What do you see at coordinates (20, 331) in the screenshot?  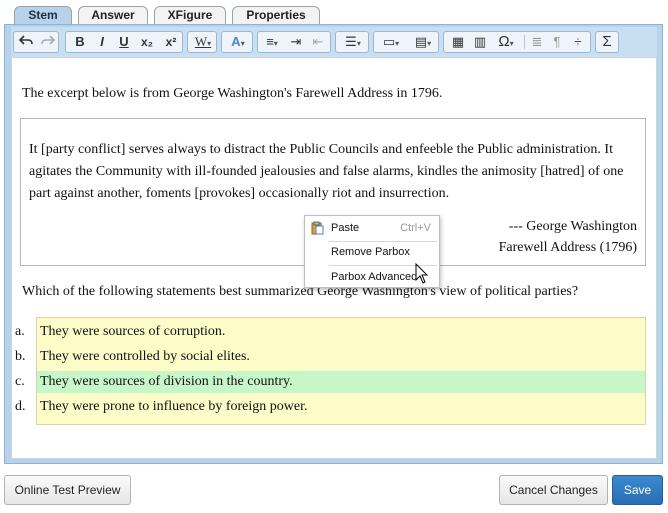 I see `choice-letter: a.` at bounding box center [20, 331].